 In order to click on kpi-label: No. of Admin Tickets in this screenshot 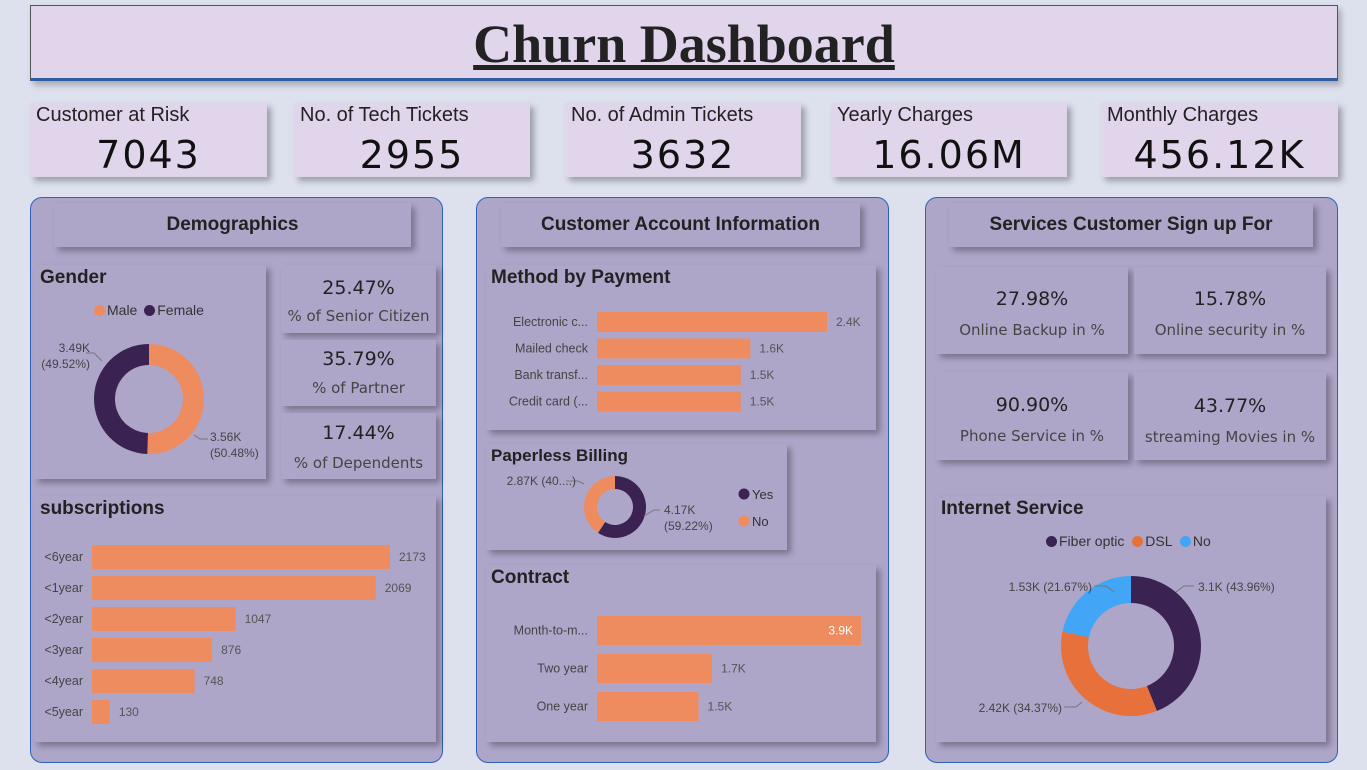, I will do `click(662, 115)`.